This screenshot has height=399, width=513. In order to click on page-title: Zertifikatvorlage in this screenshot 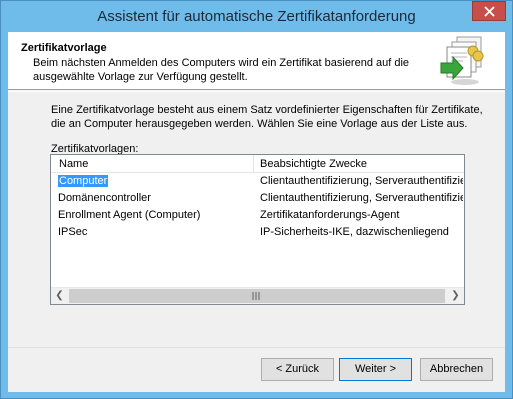, I will do `click(64, 48)`.